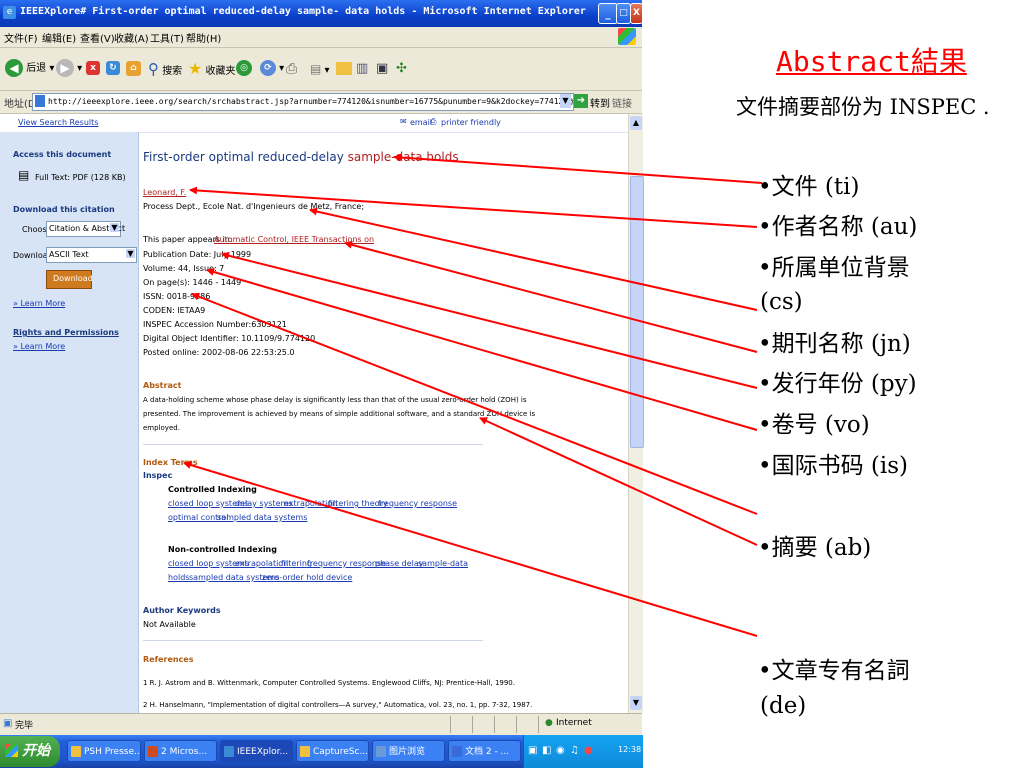  I want to click on printer-icon: ⎙, so click(433, 122).